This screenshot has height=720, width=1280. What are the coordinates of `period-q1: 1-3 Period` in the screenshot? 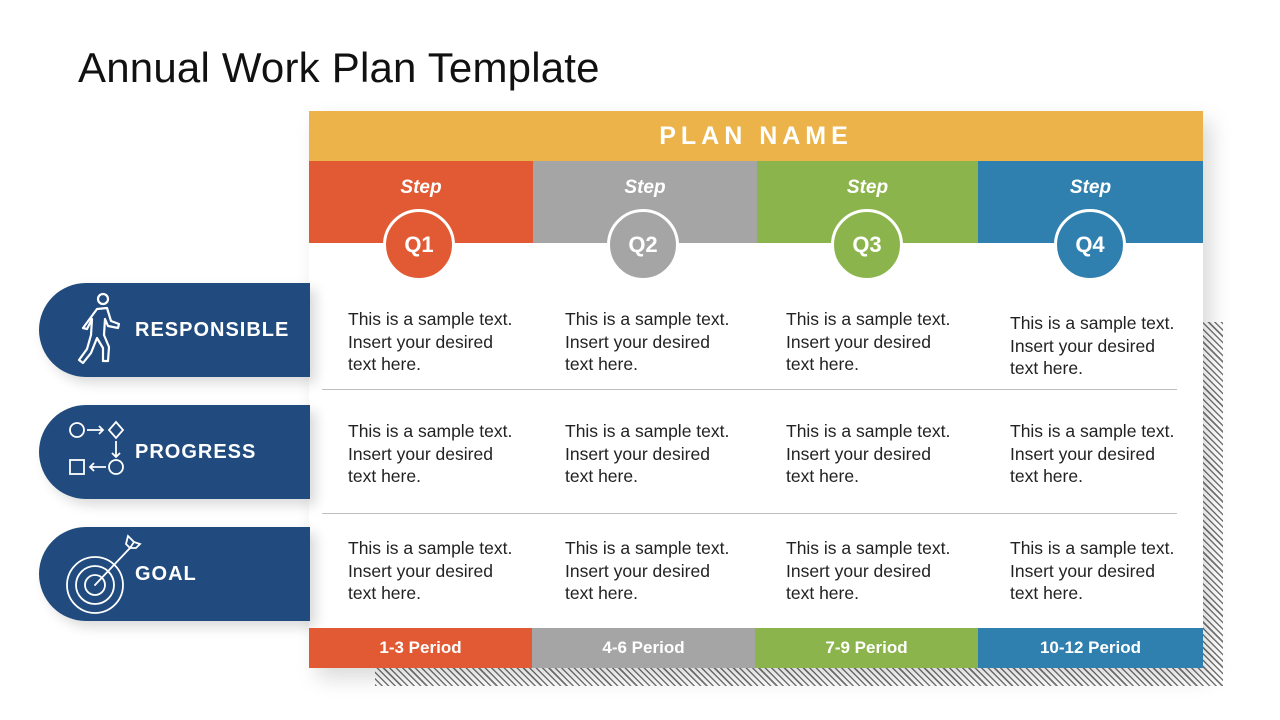 It's located at (420, 648).